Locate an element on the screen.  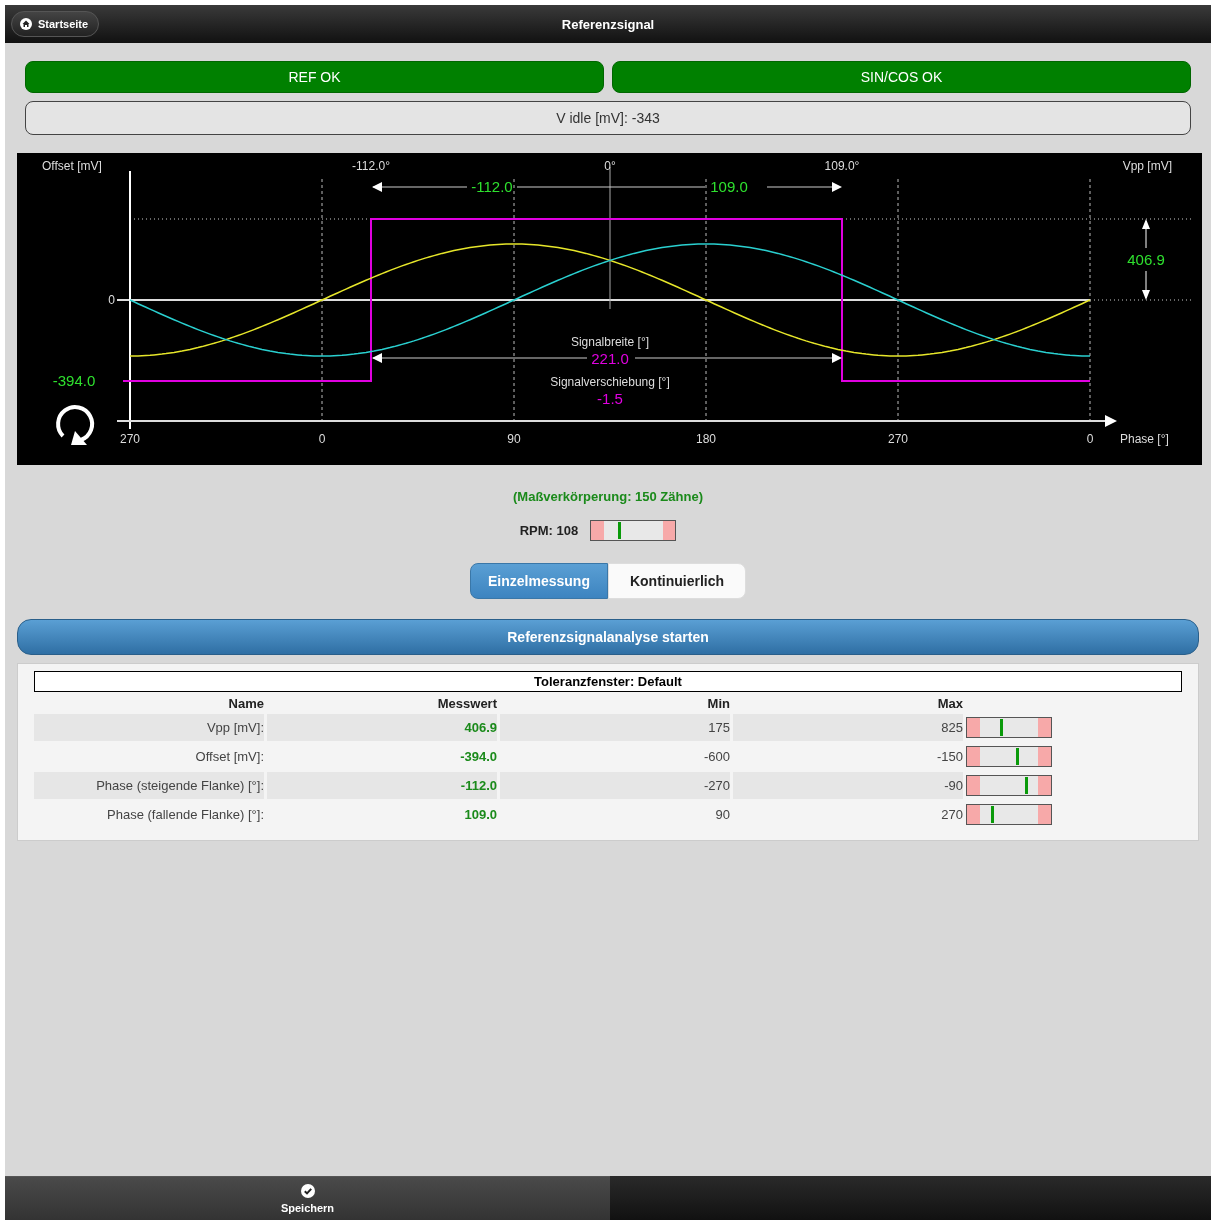
rpm-text: RPM: 108 is located at coordinates (549, 530).